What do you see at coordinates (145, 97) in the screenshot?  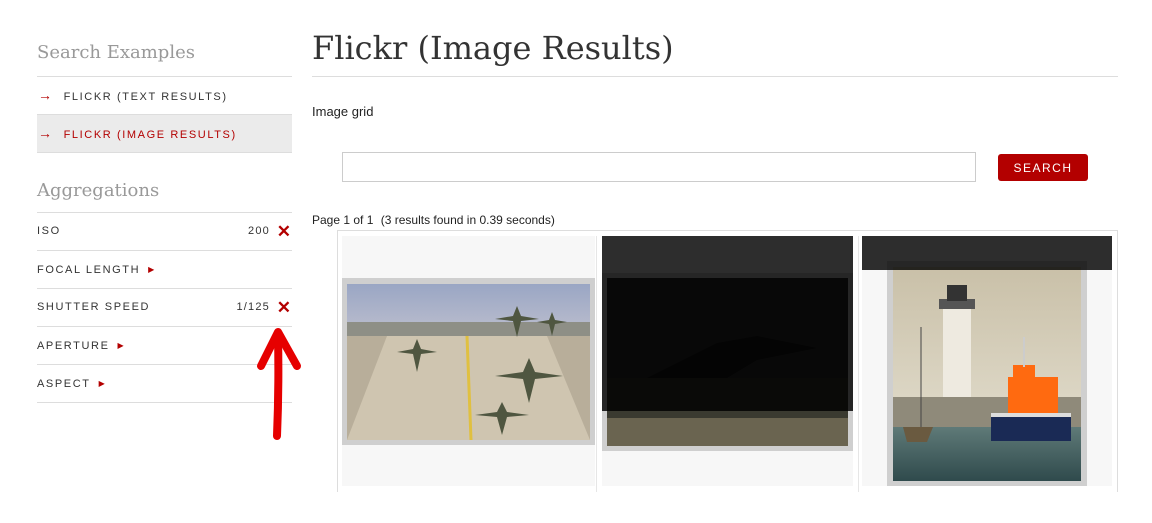 I see `nav-item-label: FLICKR (TEXT RESULTS)` at bounding box center [145, 97].